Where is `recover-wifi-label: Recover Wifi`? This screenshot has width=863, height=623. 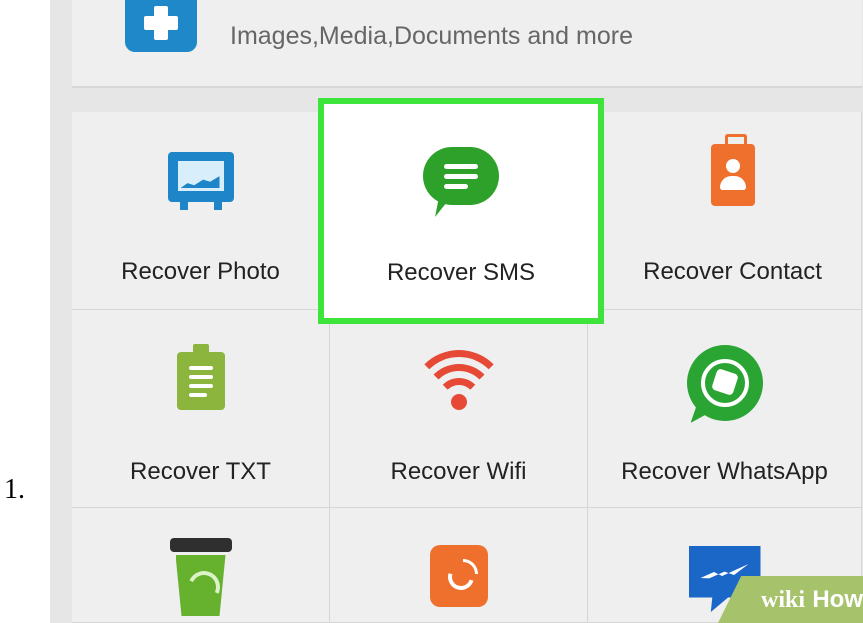
recover-wifi-label: Recover Wifi is located at coordinates (458, 471).